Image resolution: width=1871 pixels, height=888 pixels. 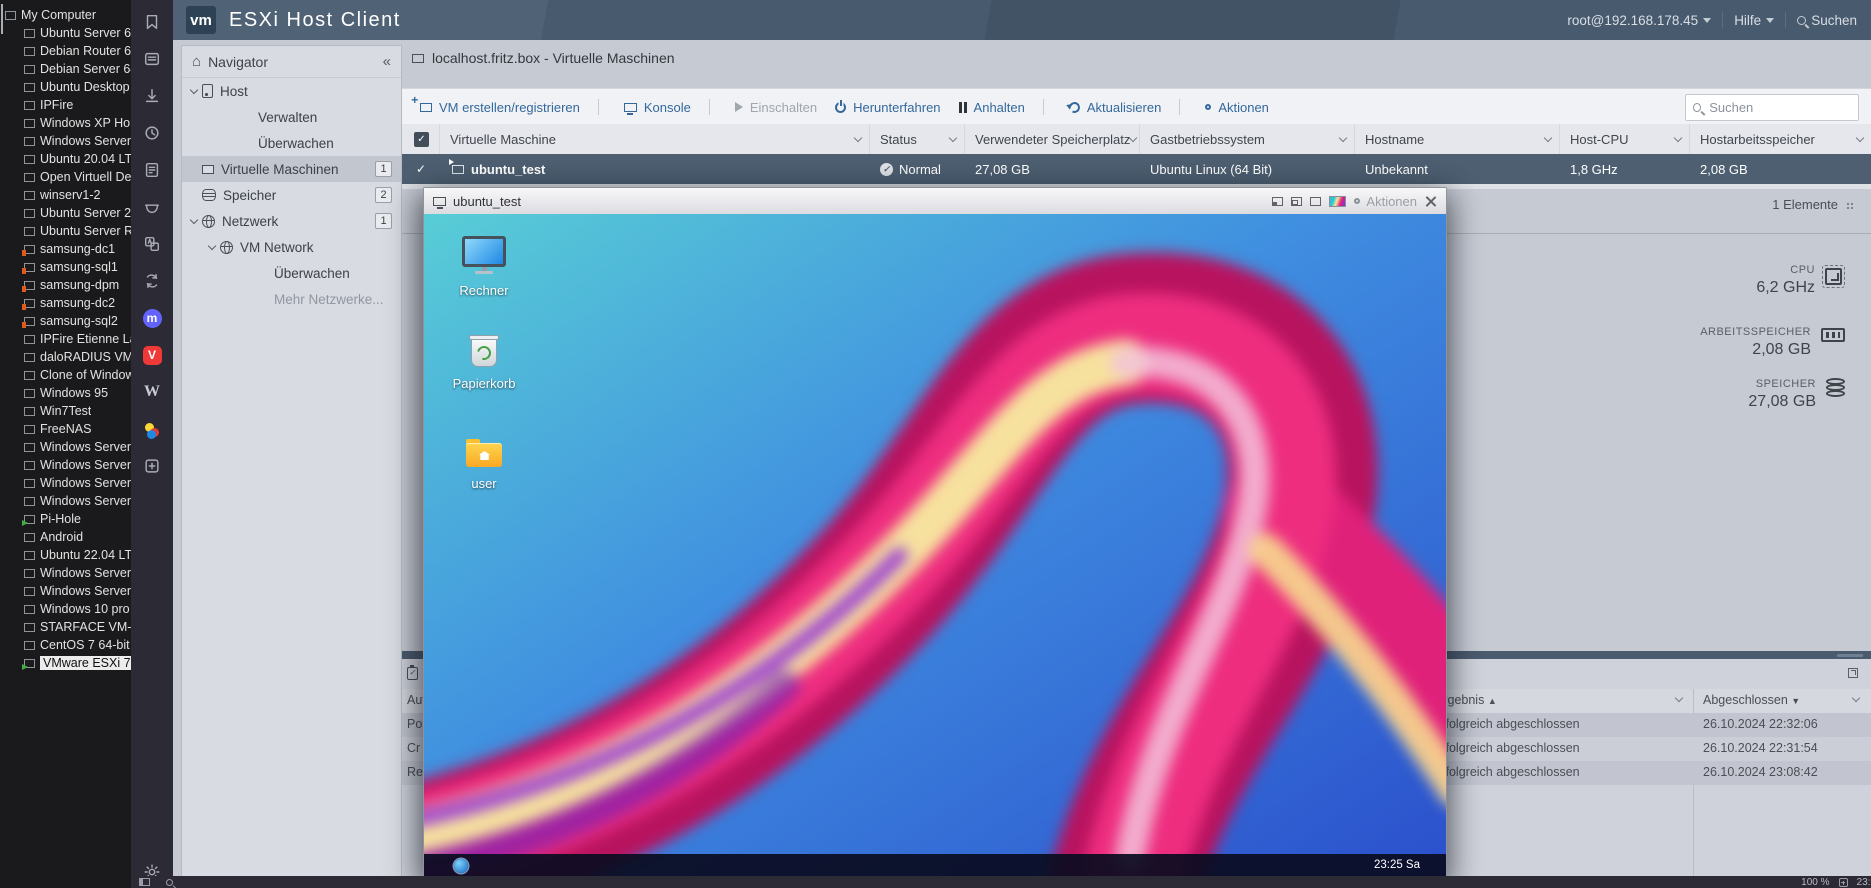 I want to click on vm-name-cell: ubuntu_test, so click(x=655, y=169).